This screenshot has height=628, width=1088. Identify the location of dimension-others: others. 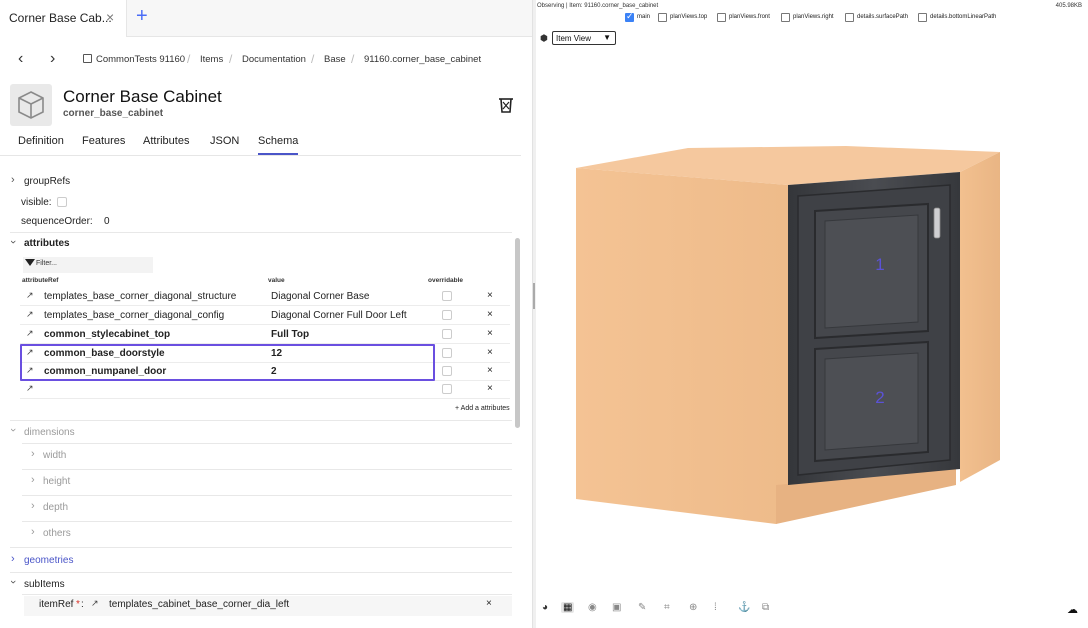
(57, 533).